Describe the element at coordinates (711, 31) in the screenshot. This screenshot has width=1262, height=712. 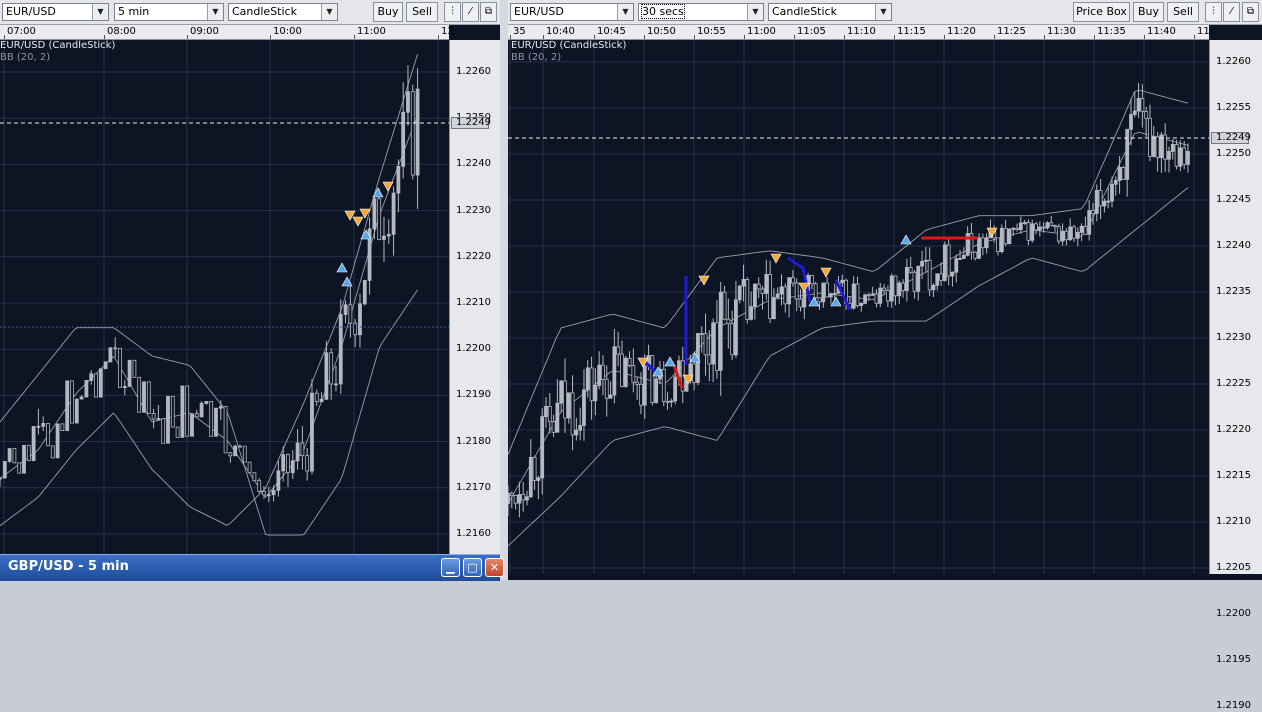
I see `time-tick-label: 10:55` at that location.